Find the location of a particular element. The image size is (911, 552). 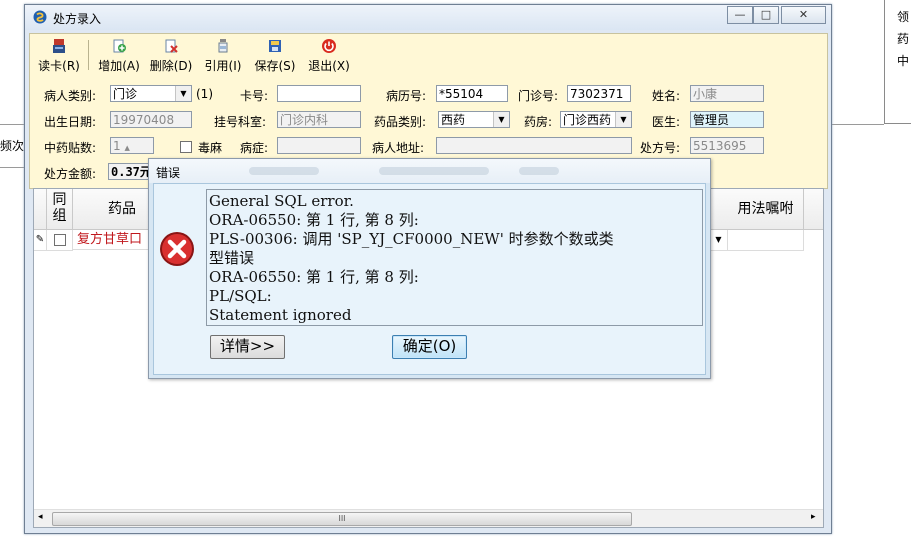

dialog-title: 错误 is located at coordinates (168, 173).